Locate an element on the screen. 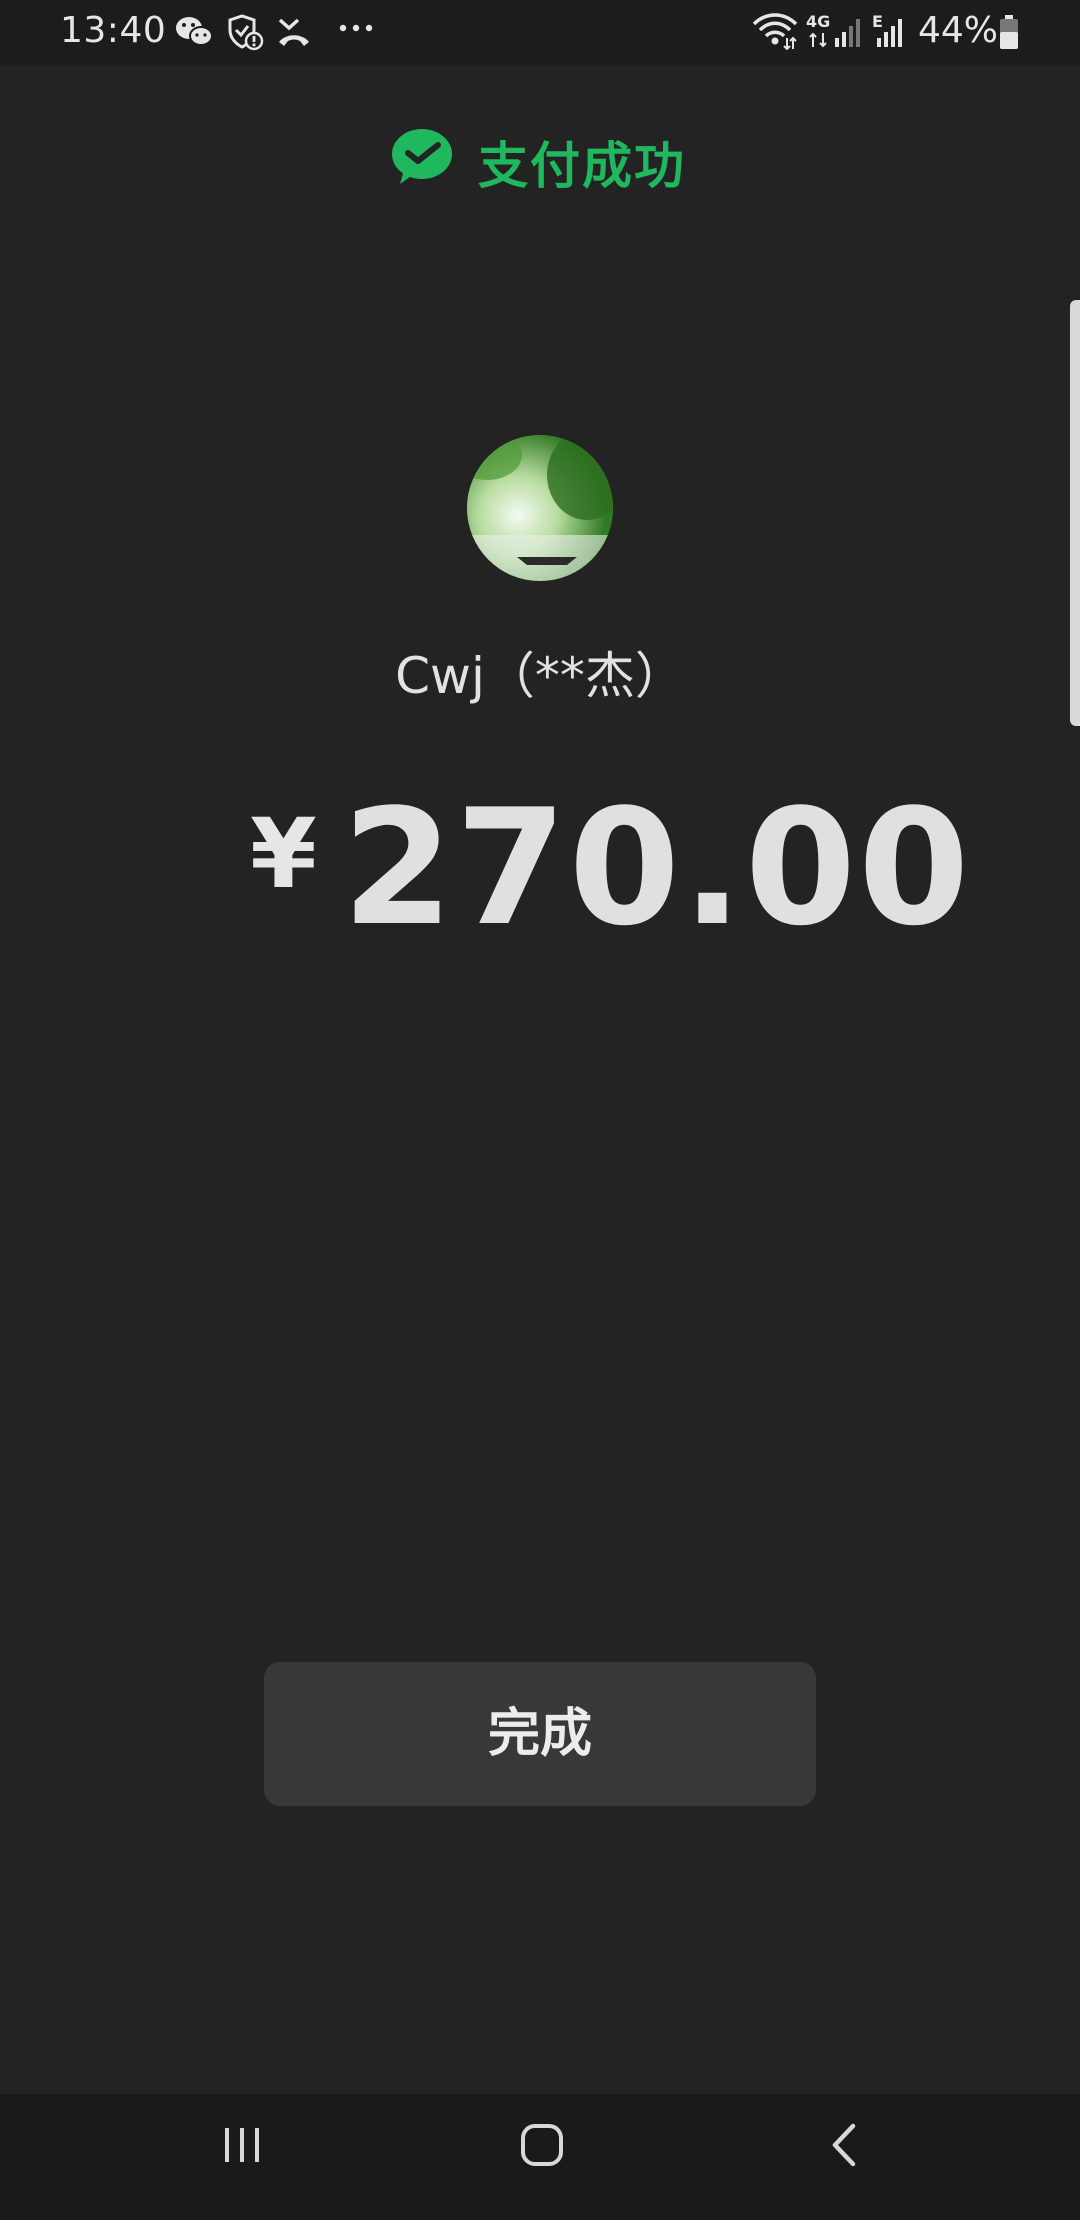  wifi-icon is located at coordinates (775, 31).